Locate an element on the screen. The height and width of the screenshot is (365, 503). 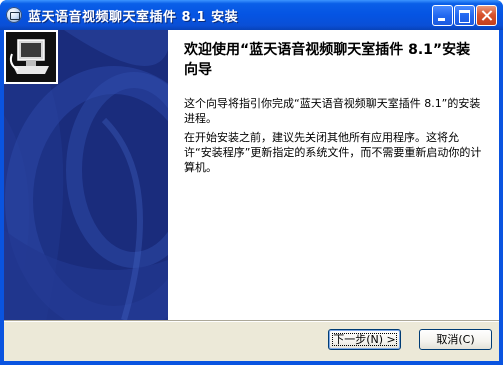
cancel-button: 取消(C) is located at coordinates (455, 339).